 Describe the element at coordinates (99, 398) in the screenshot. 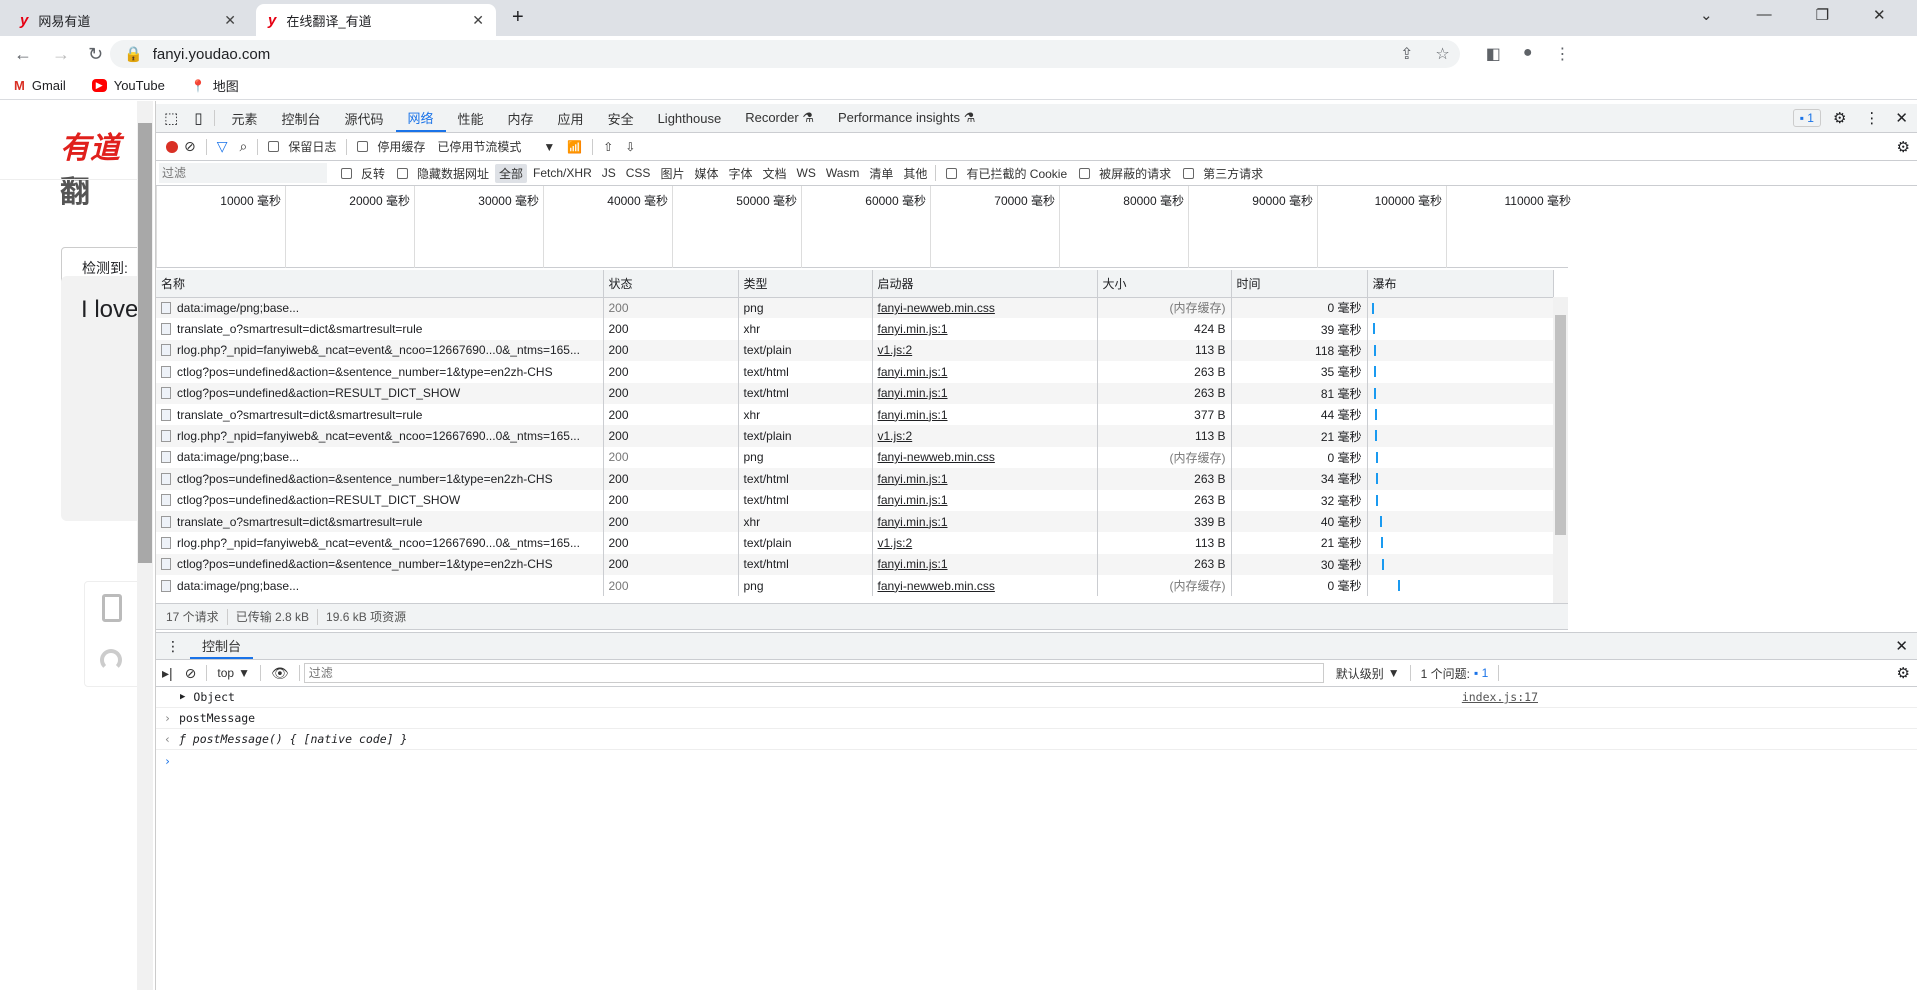

I see `source-text-input: I love` at that location.